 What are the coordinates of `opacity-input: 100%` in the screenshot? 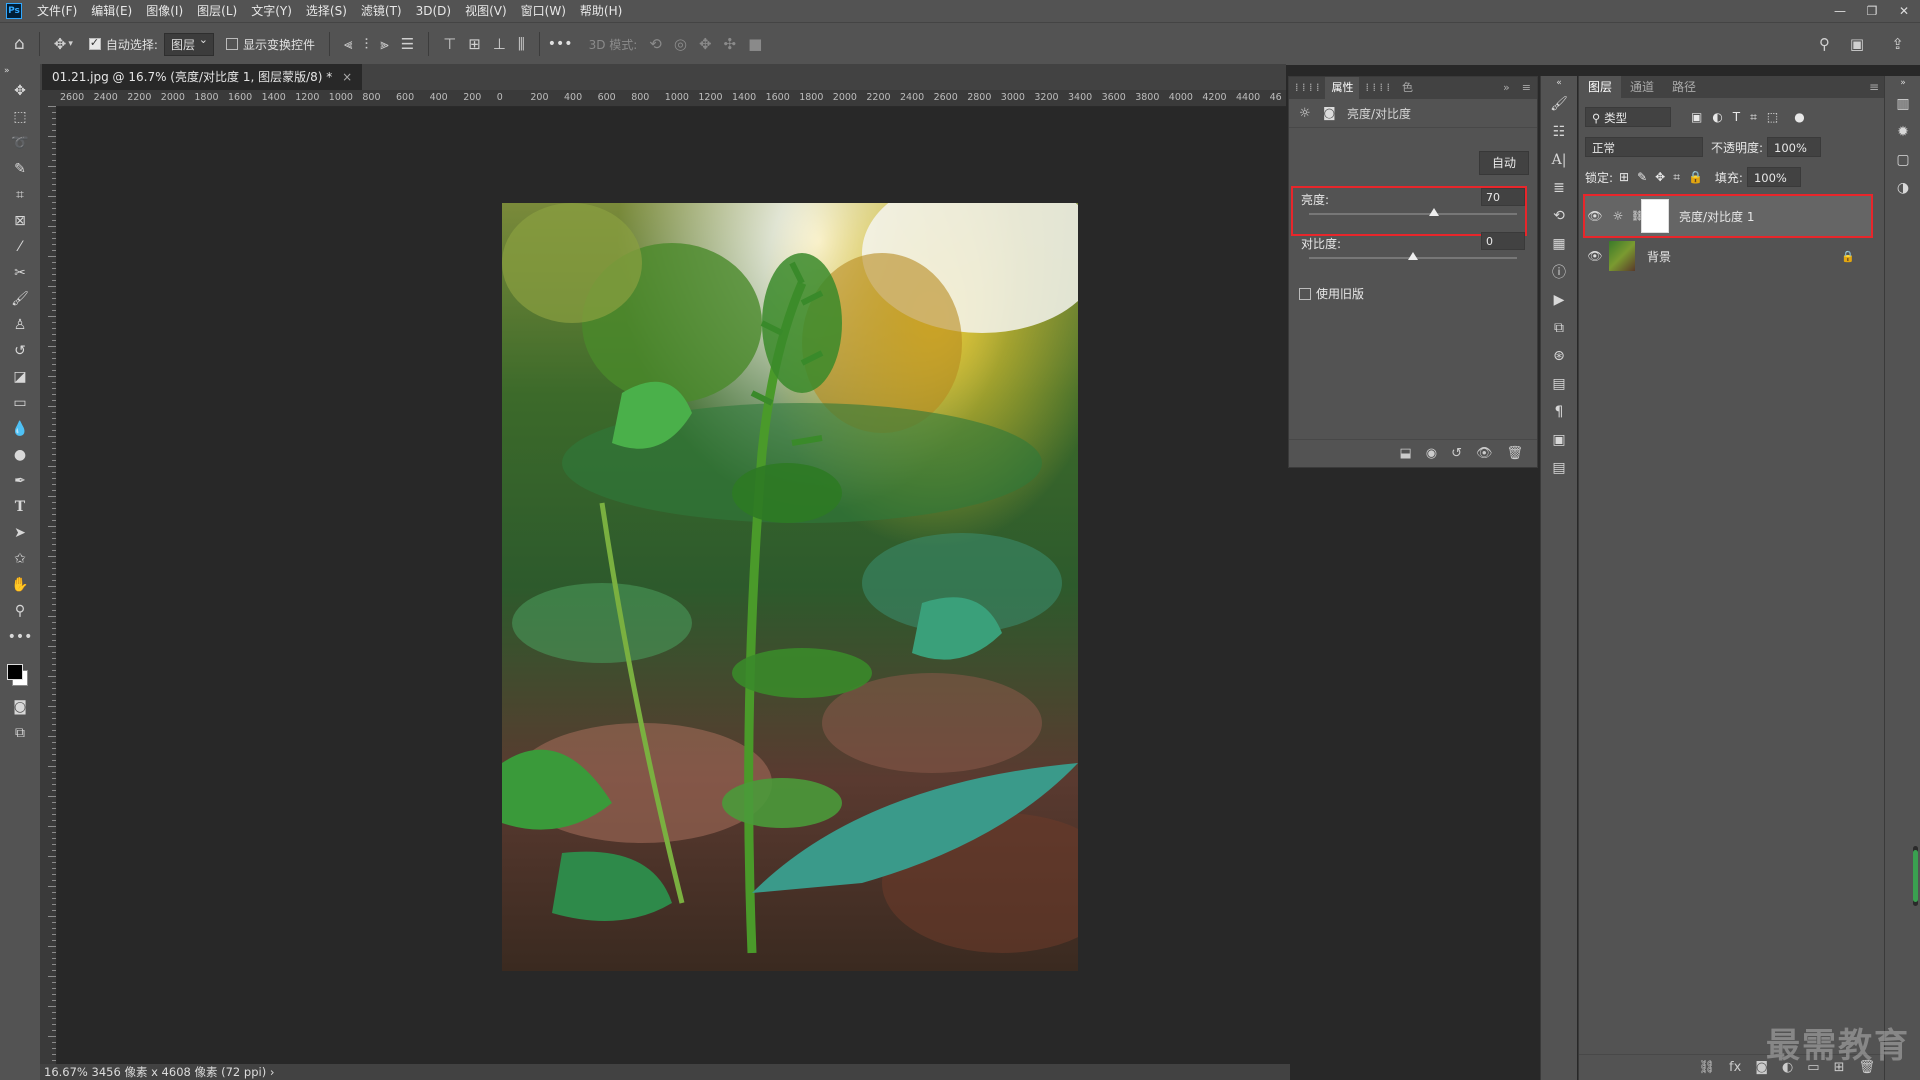 It's located at (1794, 147).